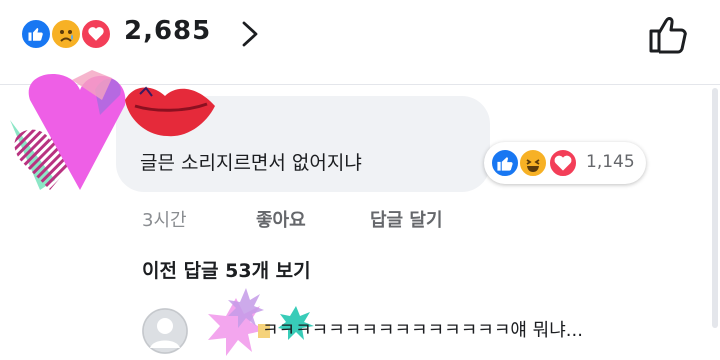  Describe the element at coordinates (226, 269) in the screenshot. I see `view-previous-replies-link: 이전 답글 53개 보기` at that location.